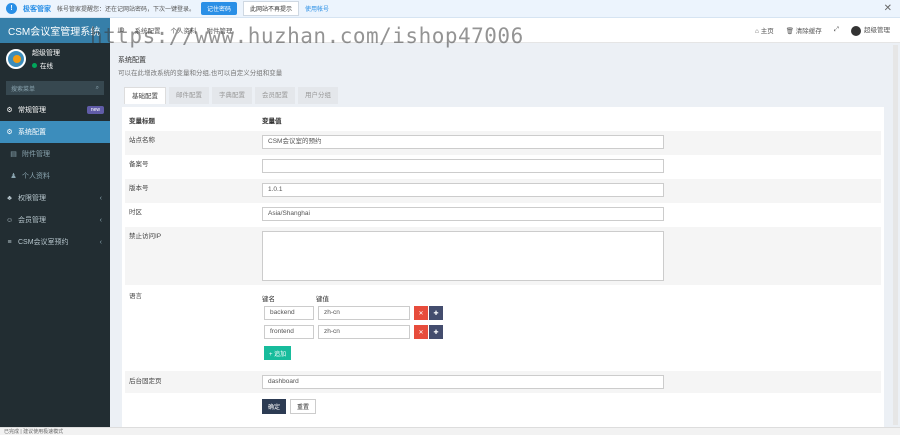 This screenshot has height=435, width=900. I want to click on table-row: 时区 Asia/Shanghai, so click(503, 215).